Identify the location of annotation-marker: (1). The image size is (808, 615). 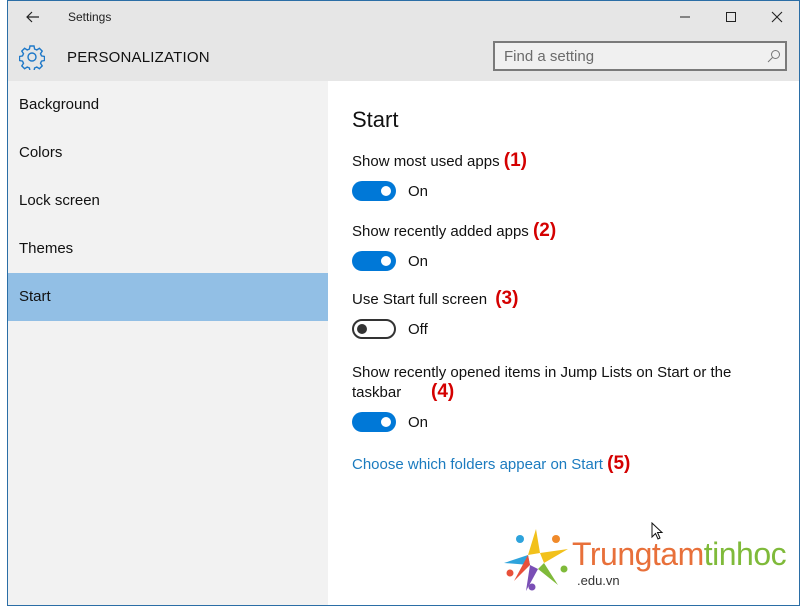
(515, 160).